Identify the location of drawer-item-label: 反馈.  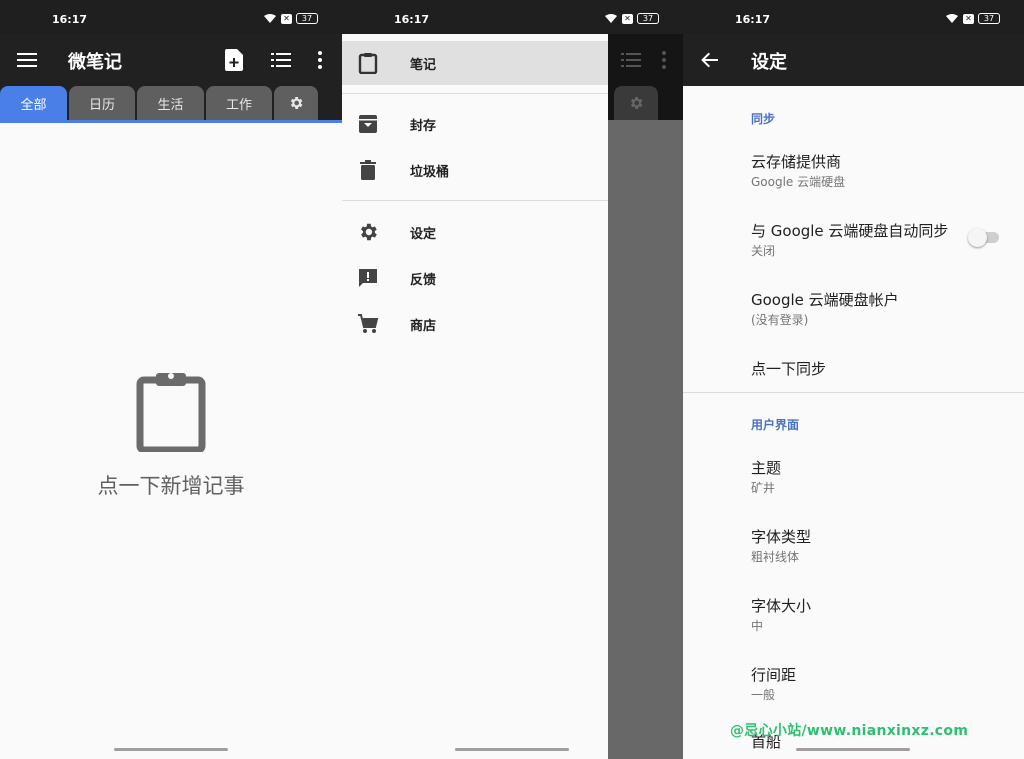
(423, 280).